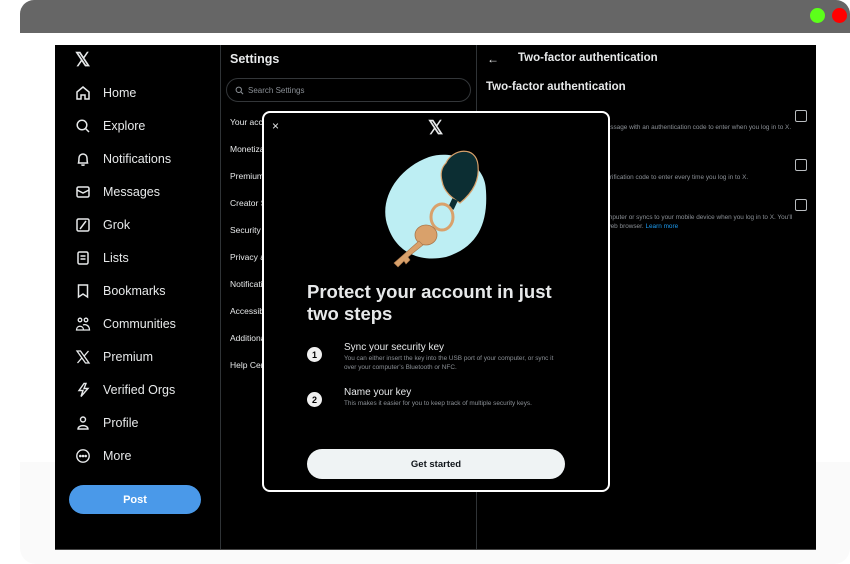 The height and width of the screenshot is (564, 850). I want to click on nav-item-label: Lists, so click(116, 258).